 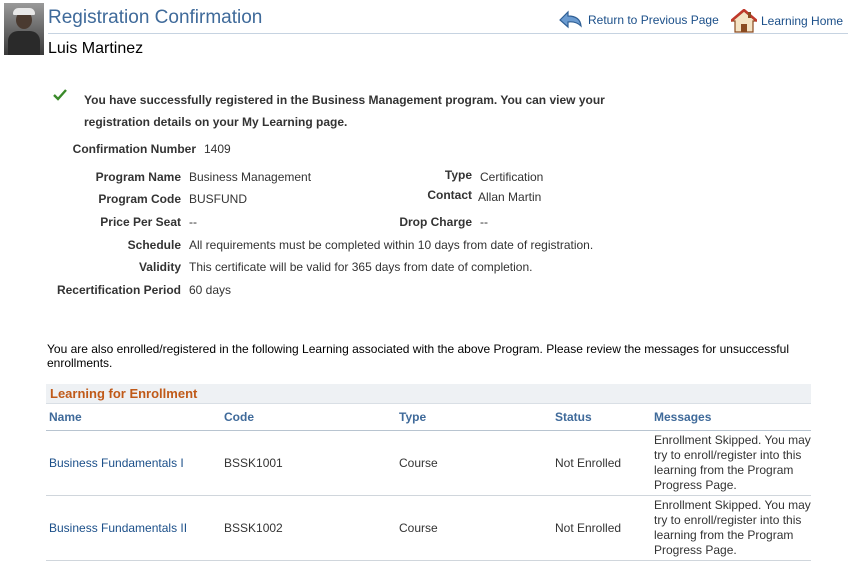 I want to click on type-label: Type, so click(x=458, y=175).